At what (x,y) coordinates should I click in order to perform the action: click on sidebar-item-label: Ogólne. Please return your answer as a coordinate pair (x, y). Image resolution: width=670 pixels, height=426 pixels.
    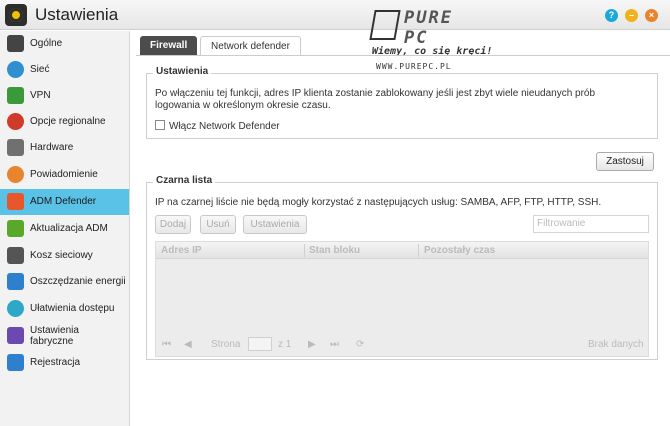
    Looking at the image, I should click on (46, 43).